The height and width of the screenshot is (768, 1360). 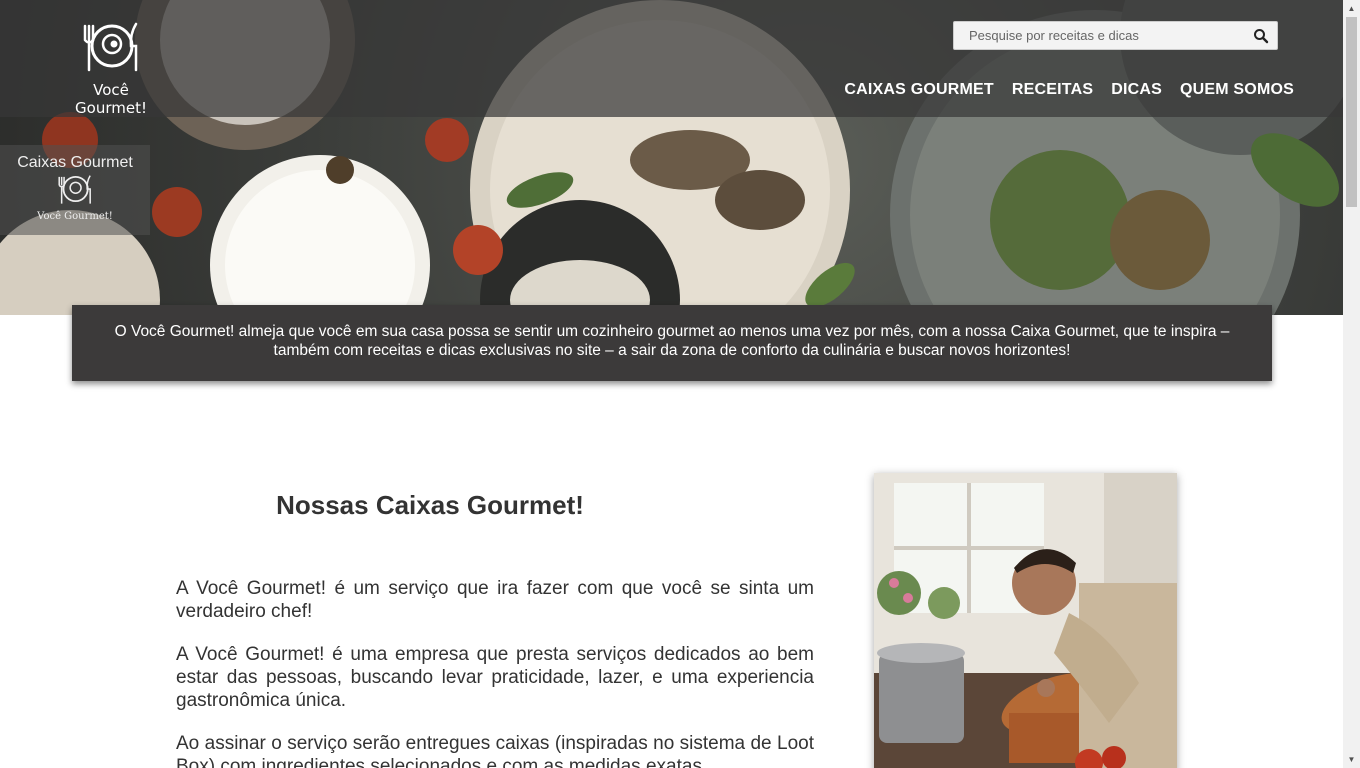 What do you see at coordinates (918, 90) in the screenshot?
I see `nav-item-caixas-gourmet: CAIXAS GOURMET` at bounding box center [918, 90].